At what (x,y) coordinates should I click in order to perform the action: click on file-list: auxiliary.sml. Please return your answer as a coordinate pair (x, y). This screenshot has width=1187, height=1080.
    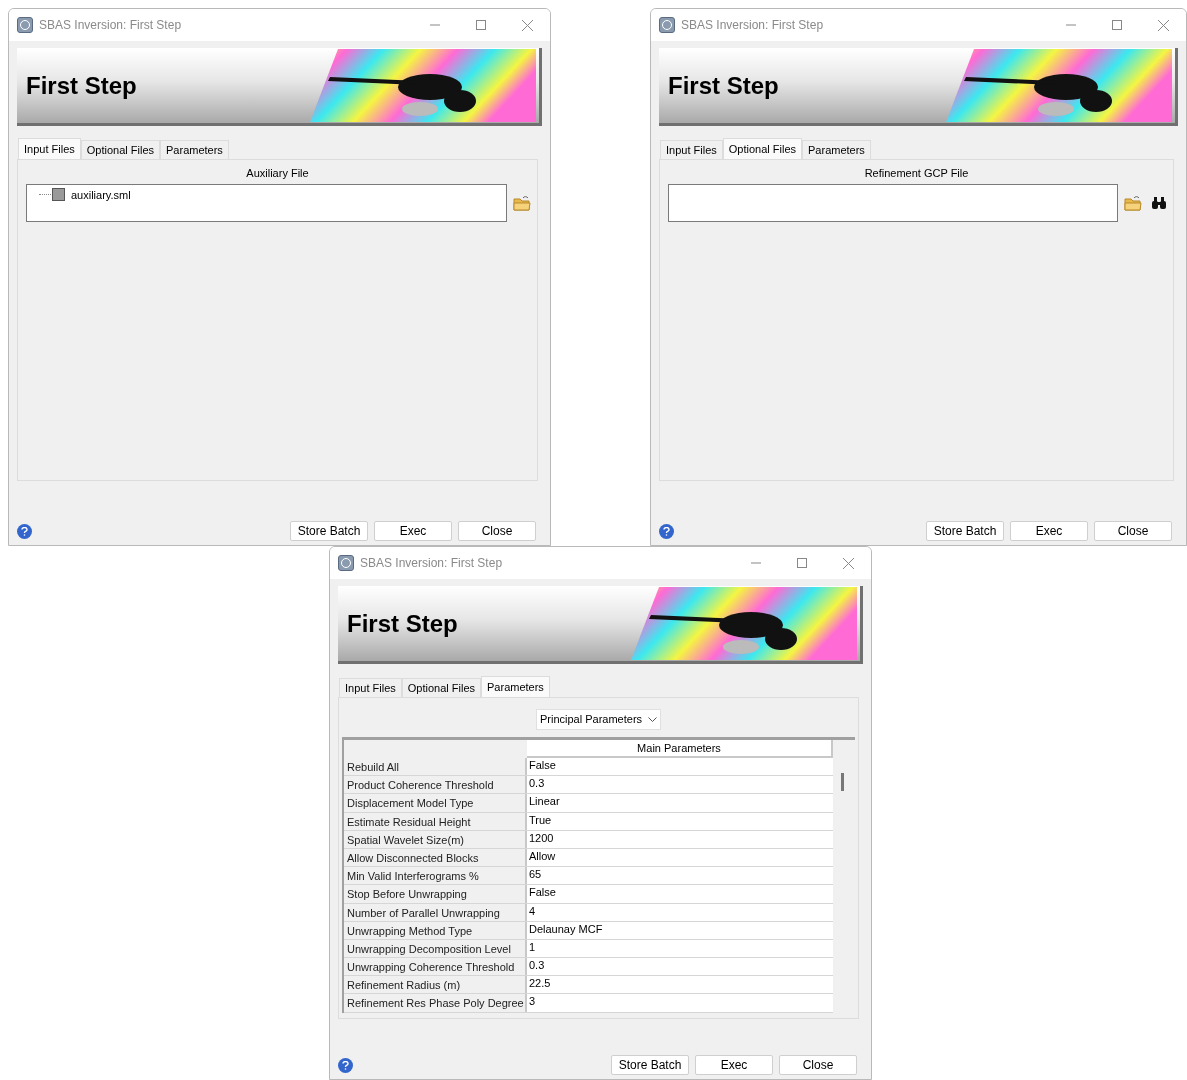
    Looking at the image, I should click on (266, 202).